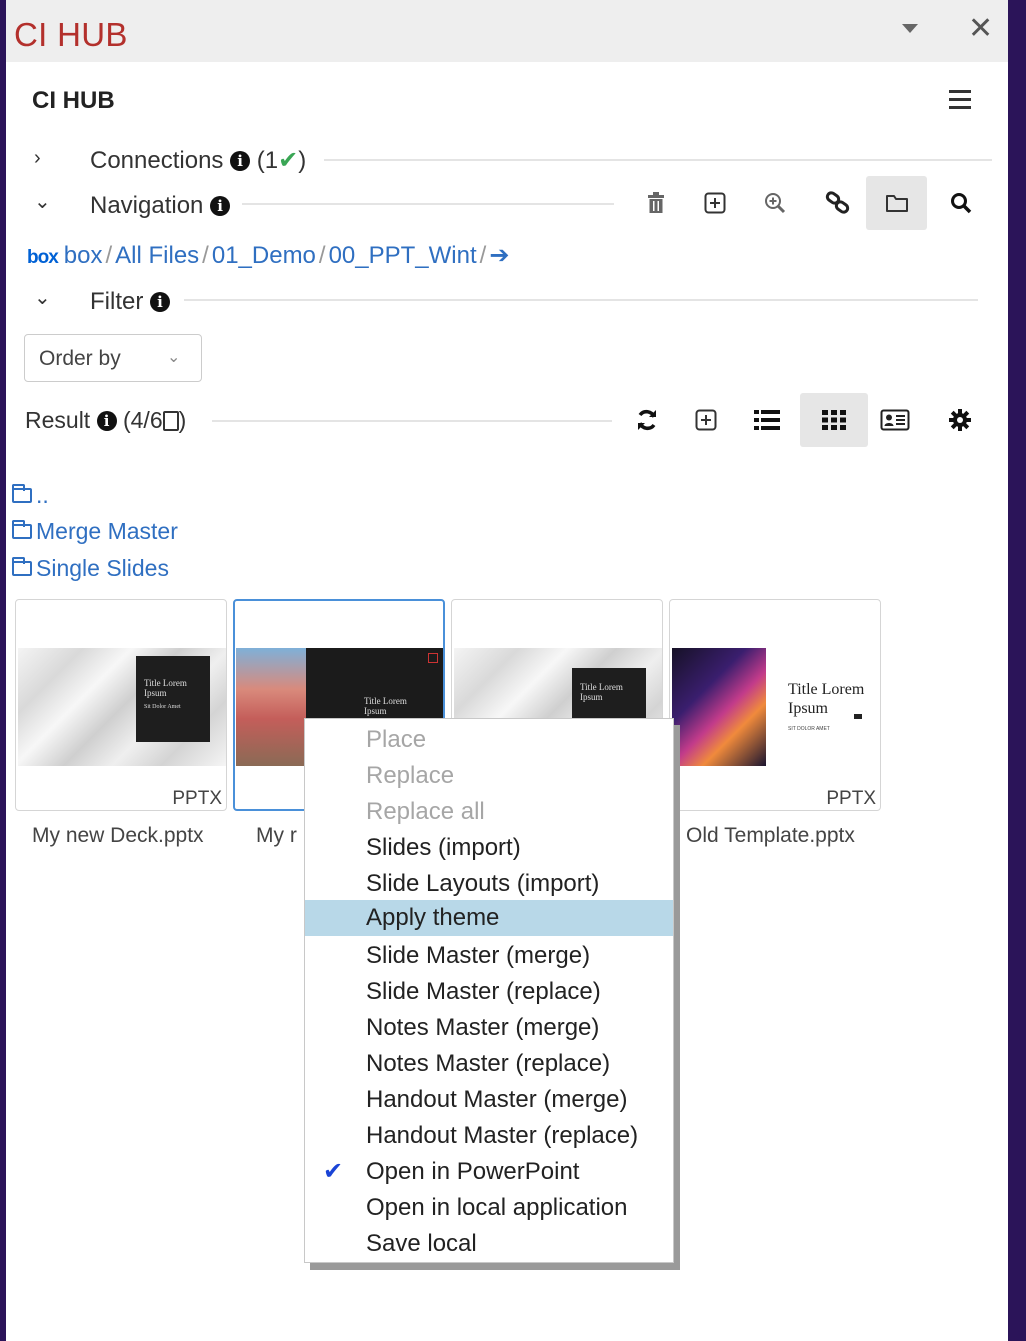  Describe the element at coordinates (107, 531) in the screenshot. I see `folder-name: Merge Master` at that location.